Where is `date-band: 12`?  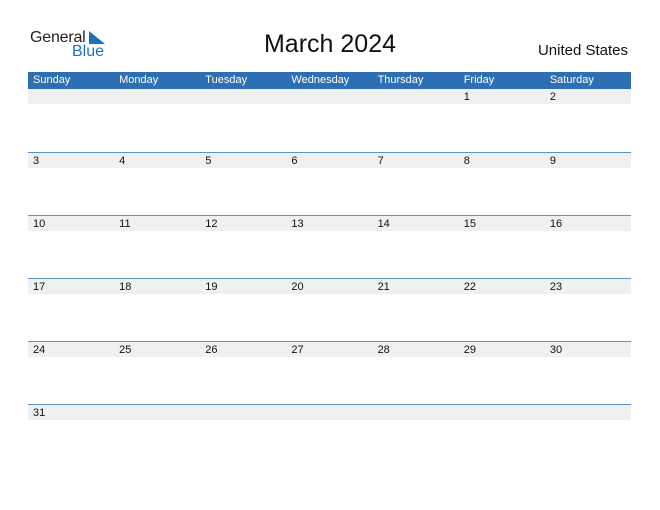
date-band: 12 is located at coordinates (329, 96).